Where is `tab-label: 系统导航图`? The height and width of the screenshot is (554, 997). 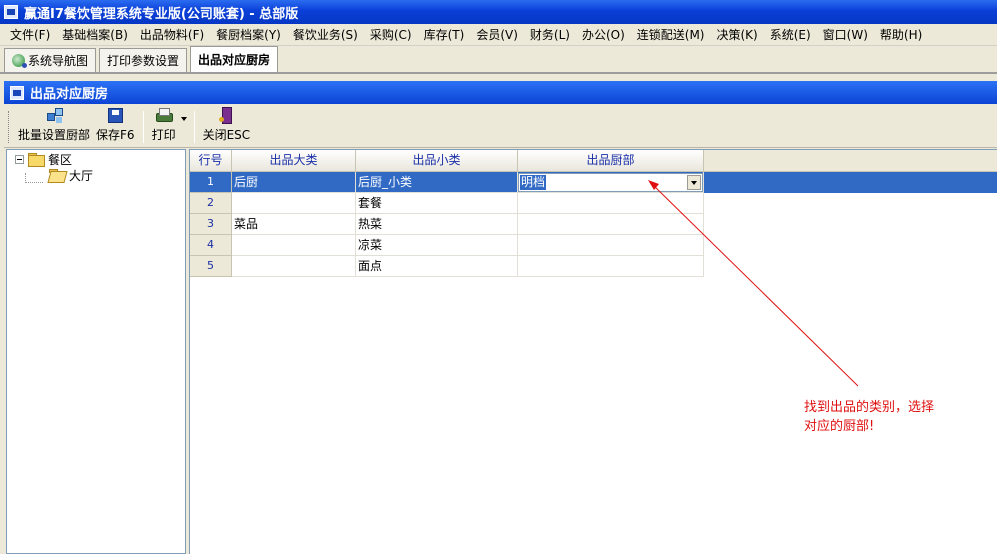
tab-label: 系统导航图 is located at coordinates (58, 60).